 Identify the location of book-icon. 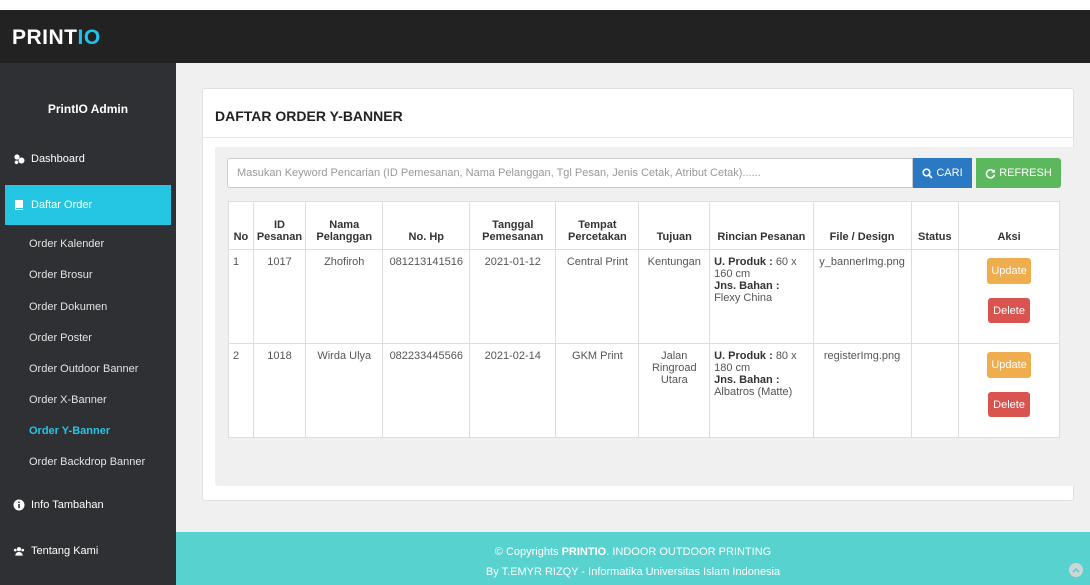
(19, 205).